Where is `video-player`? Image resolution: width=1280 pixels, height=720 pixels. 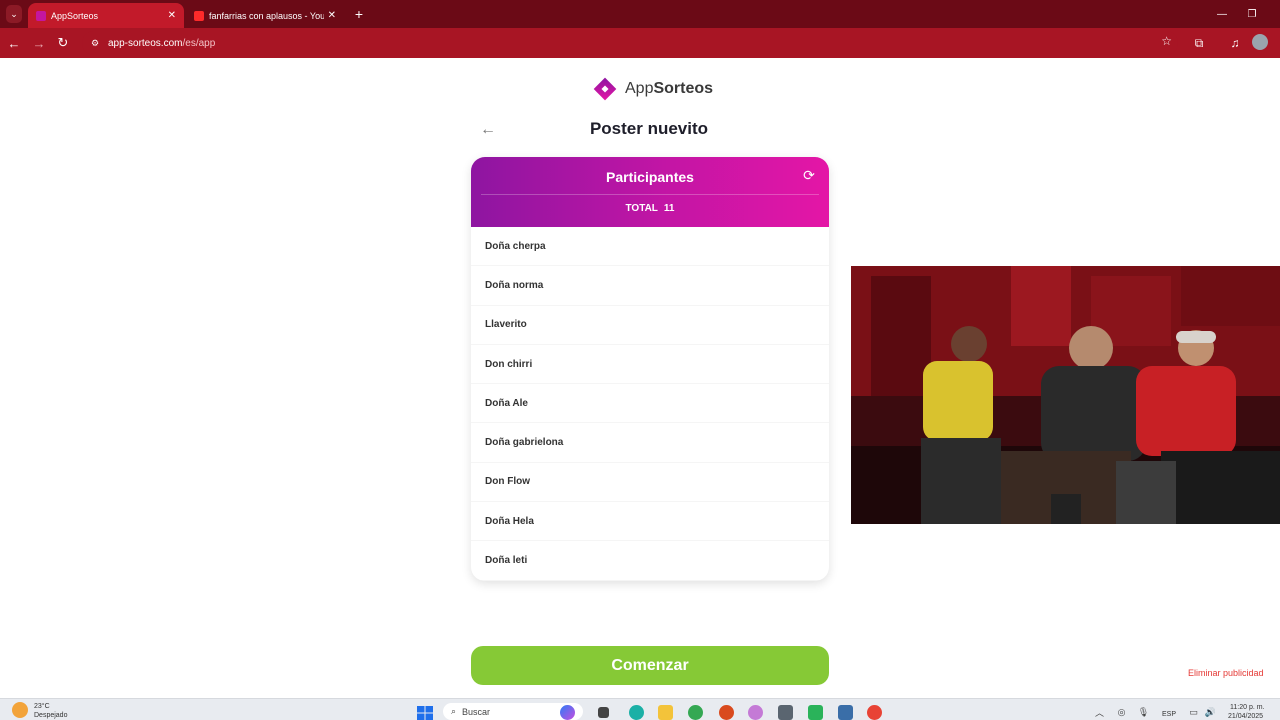
video-player is located at coordinates (1065, 395).